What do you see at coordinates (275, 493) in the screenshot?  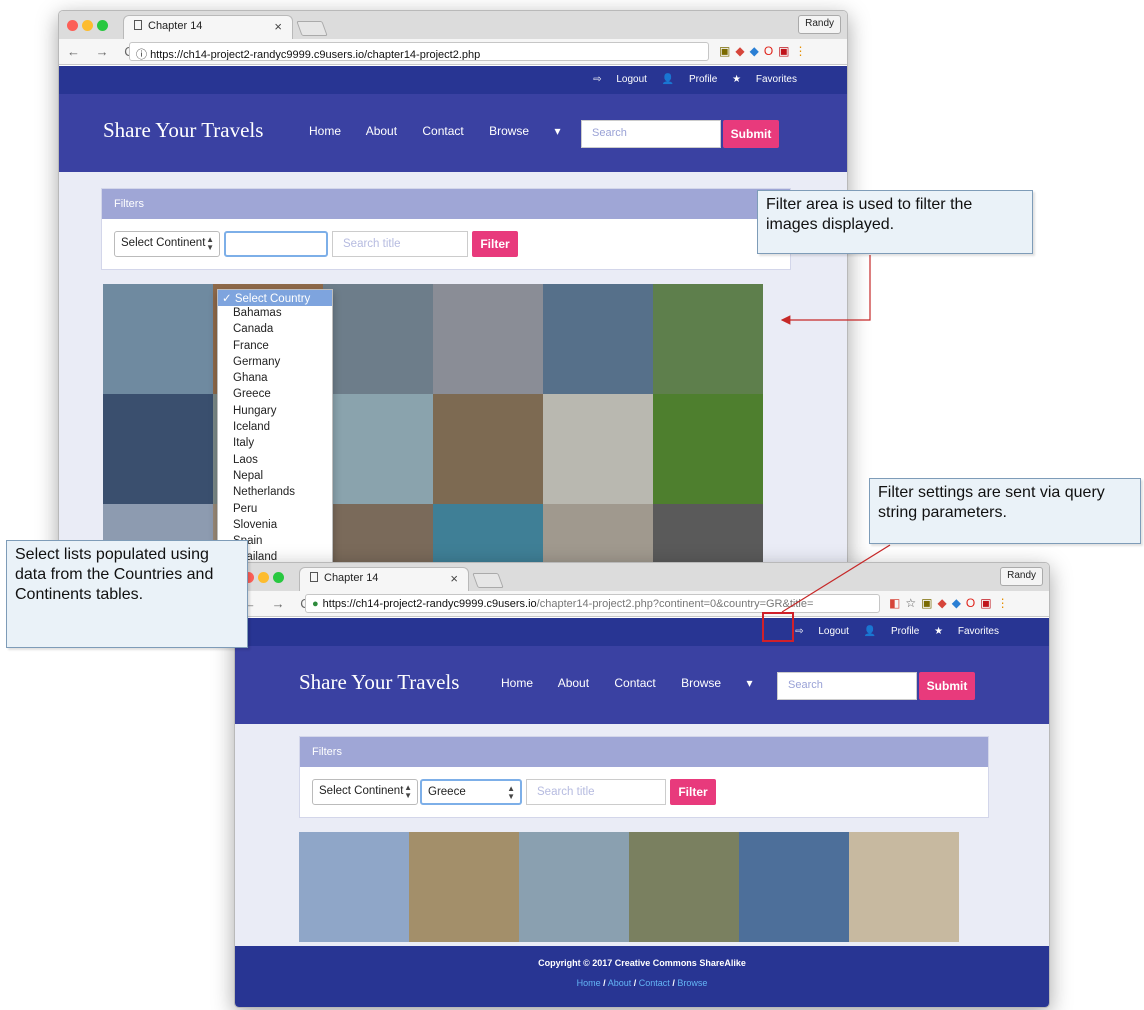 I see `dropdown-option: Netherlands` at bounding box center [275, 493].